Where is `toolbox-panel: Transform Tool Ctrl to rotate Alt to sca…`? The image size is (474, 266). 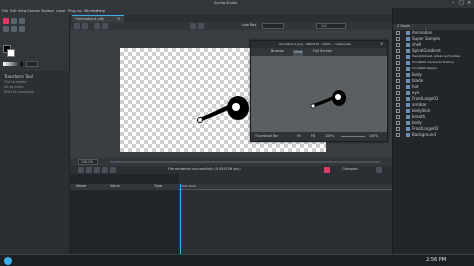 toolbox-panel: Transform Tool Ctrl to rotate Alt to sca… is located at coordinates (35, 63).